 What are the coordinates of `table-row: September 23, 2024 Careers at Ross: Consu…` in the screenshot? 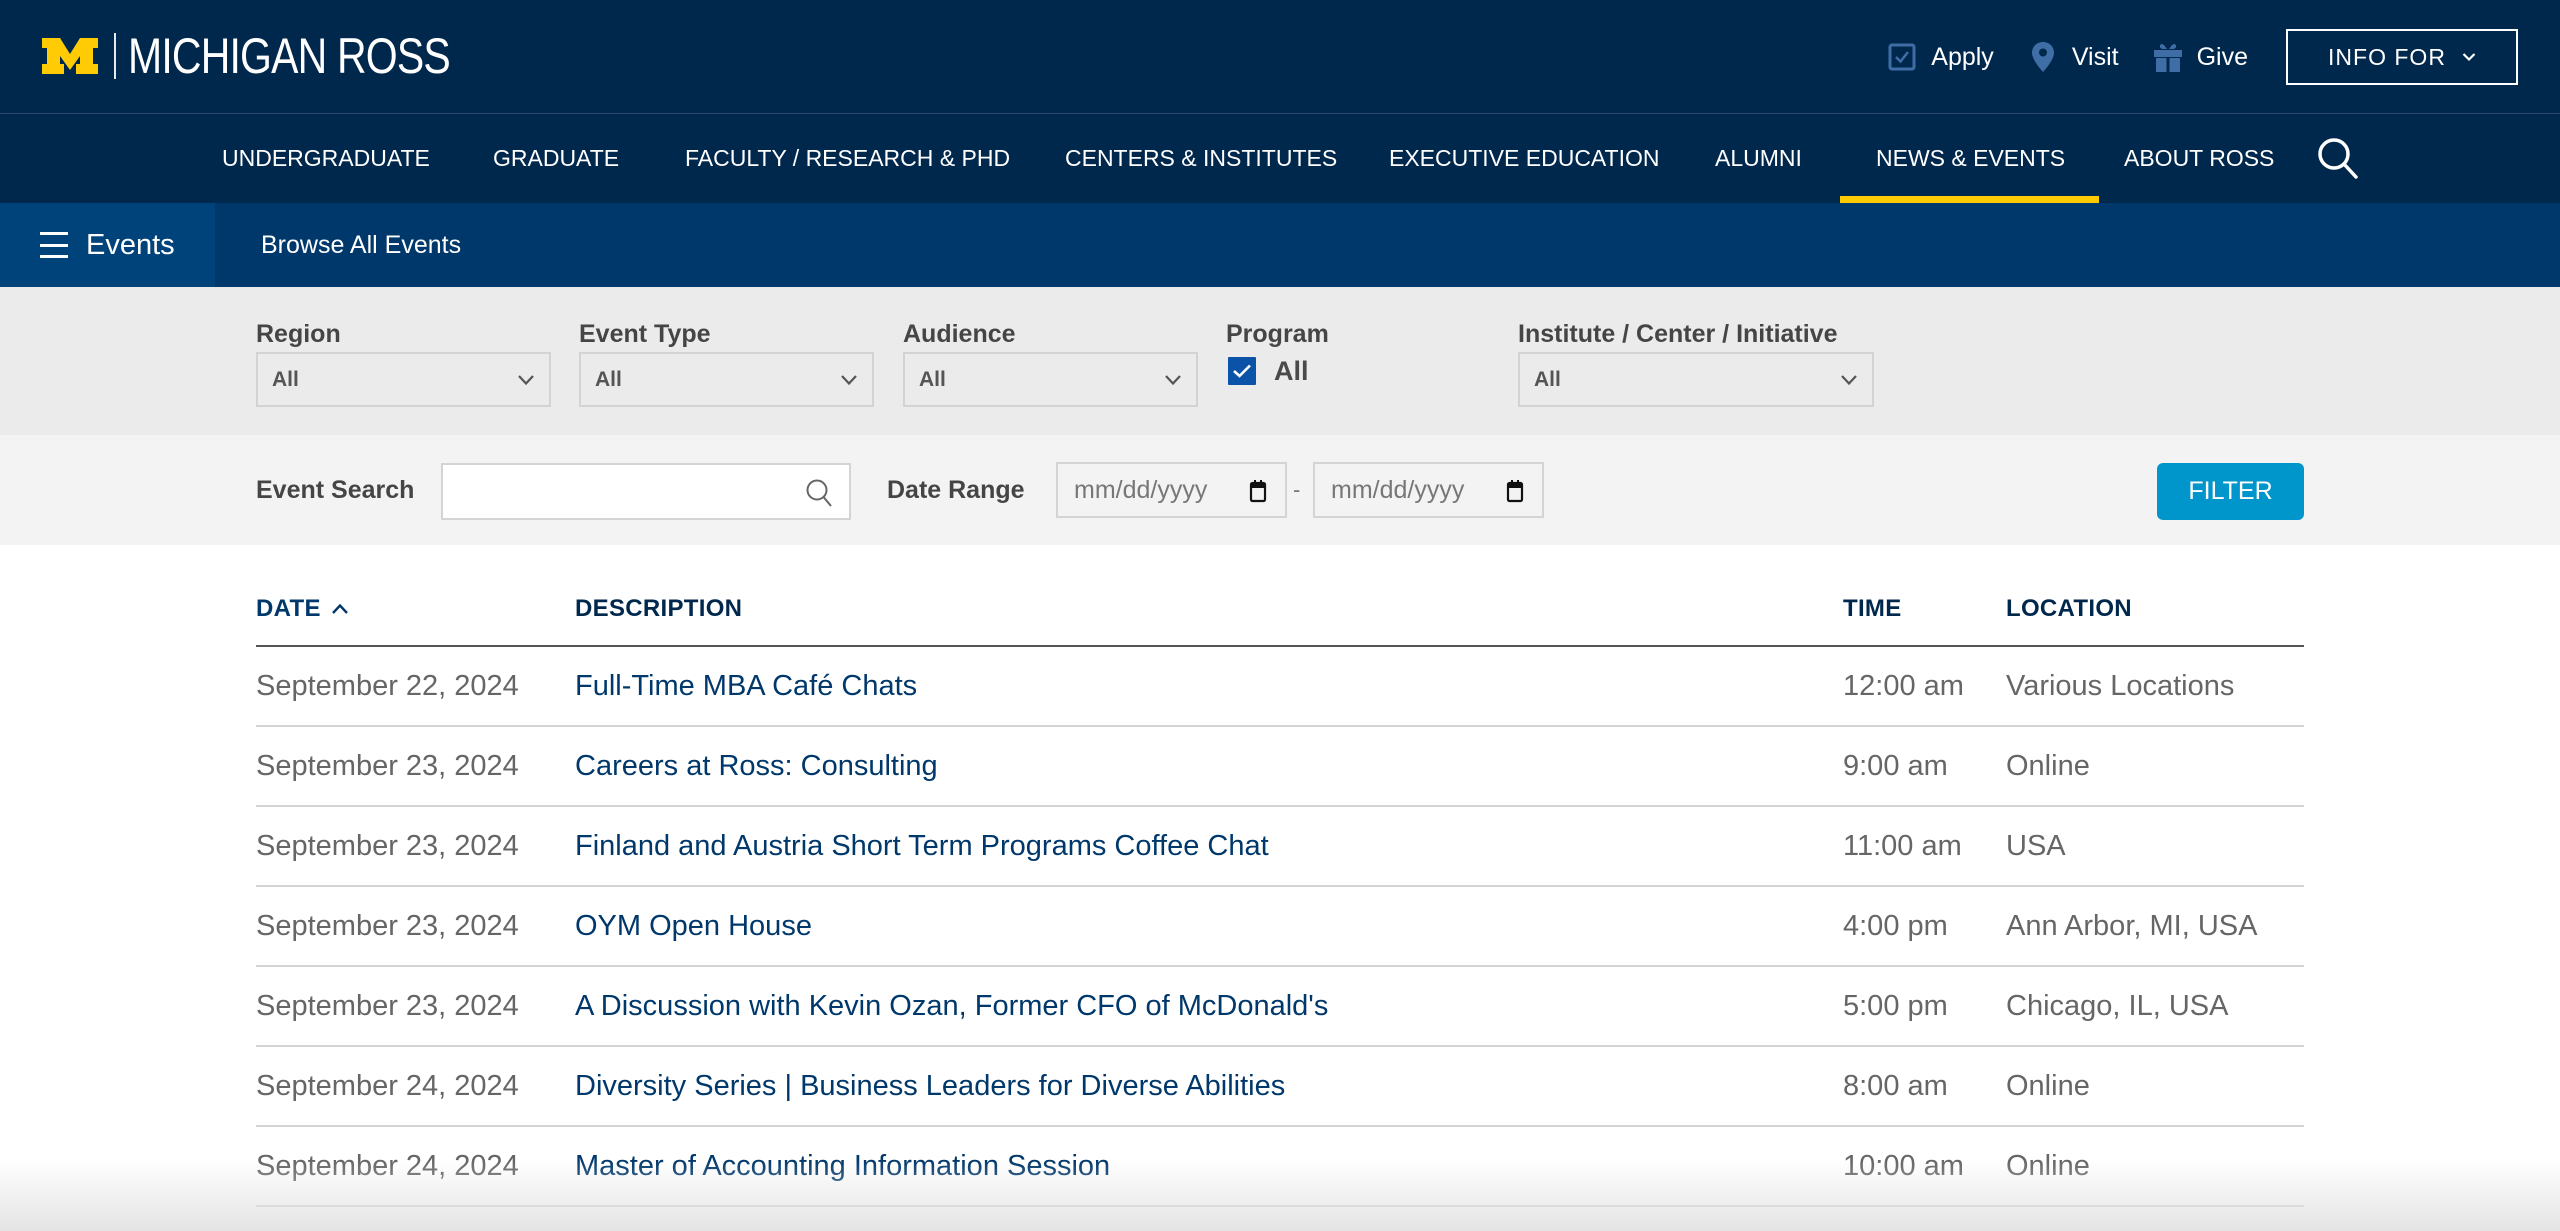 It's located at (1280, 767).